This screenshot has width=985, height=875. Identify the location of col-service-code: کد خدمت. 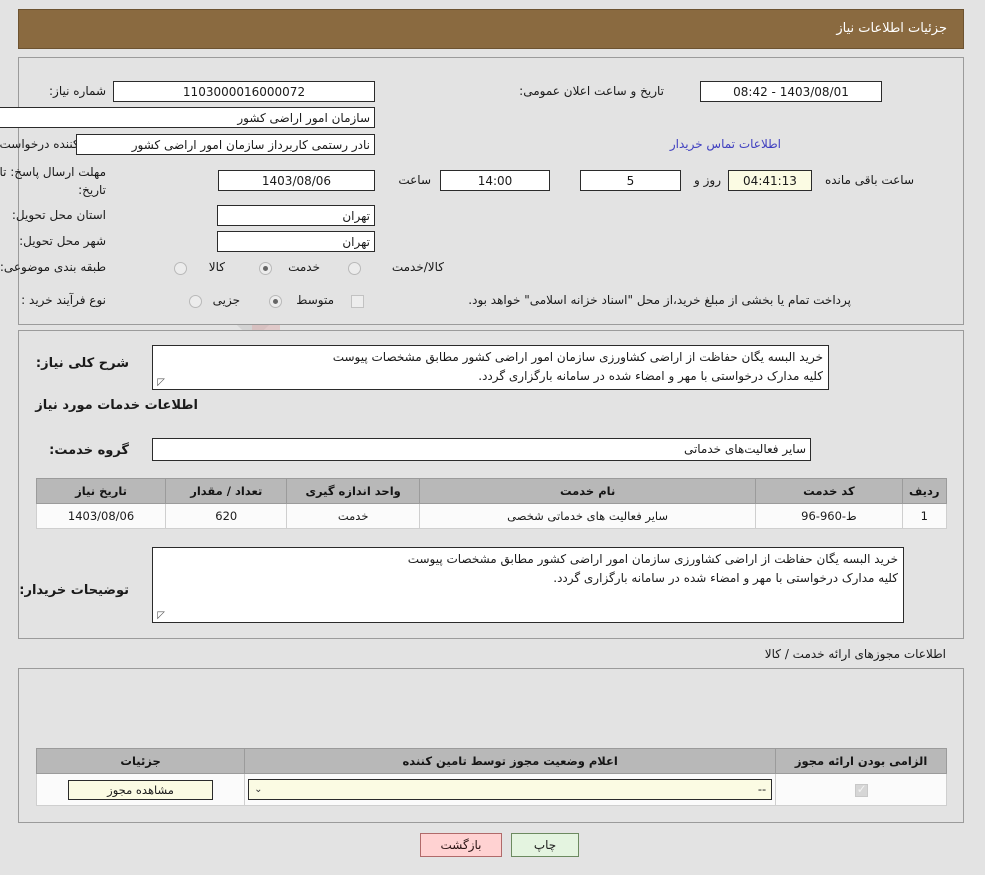
(830, 491).